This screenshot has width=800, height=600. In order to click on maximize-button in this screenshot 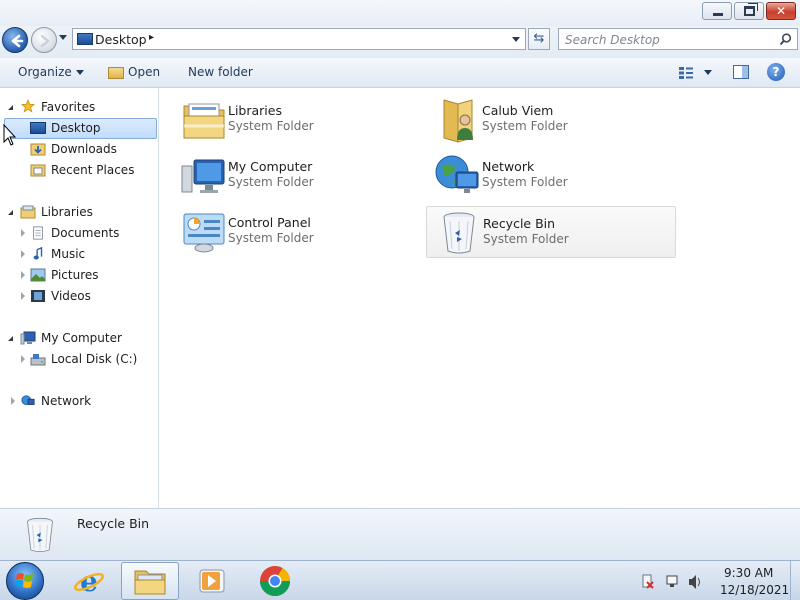, I will do `click(749, 11)`.